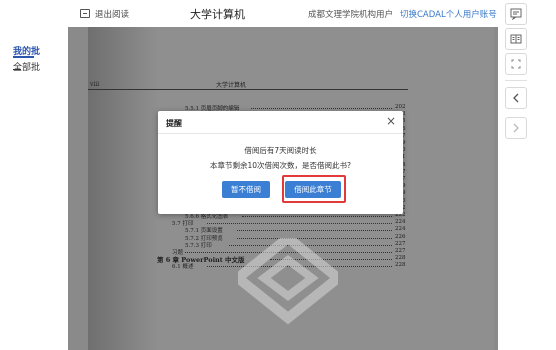  What do you see at coordinates (527, 175) in the screenshot?
I see `right-toolbar` at bounding box center [527, 175].